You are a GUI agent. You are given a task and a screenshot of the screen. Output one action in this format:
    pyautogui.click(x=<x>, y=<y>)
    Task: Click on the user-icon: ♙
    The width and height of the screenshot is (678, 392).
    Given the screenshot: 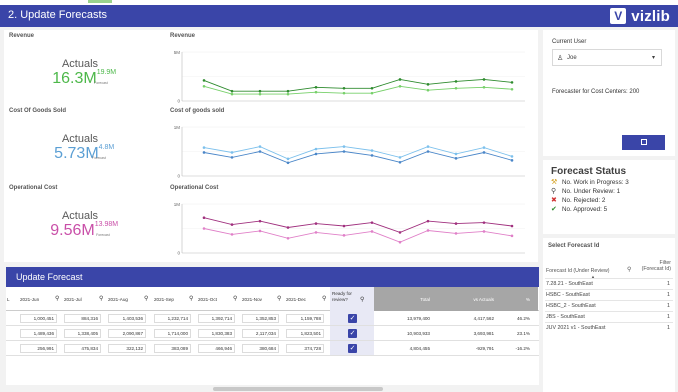 What is the action you would take?
    pyautogui.click(x=560, y=58)
    